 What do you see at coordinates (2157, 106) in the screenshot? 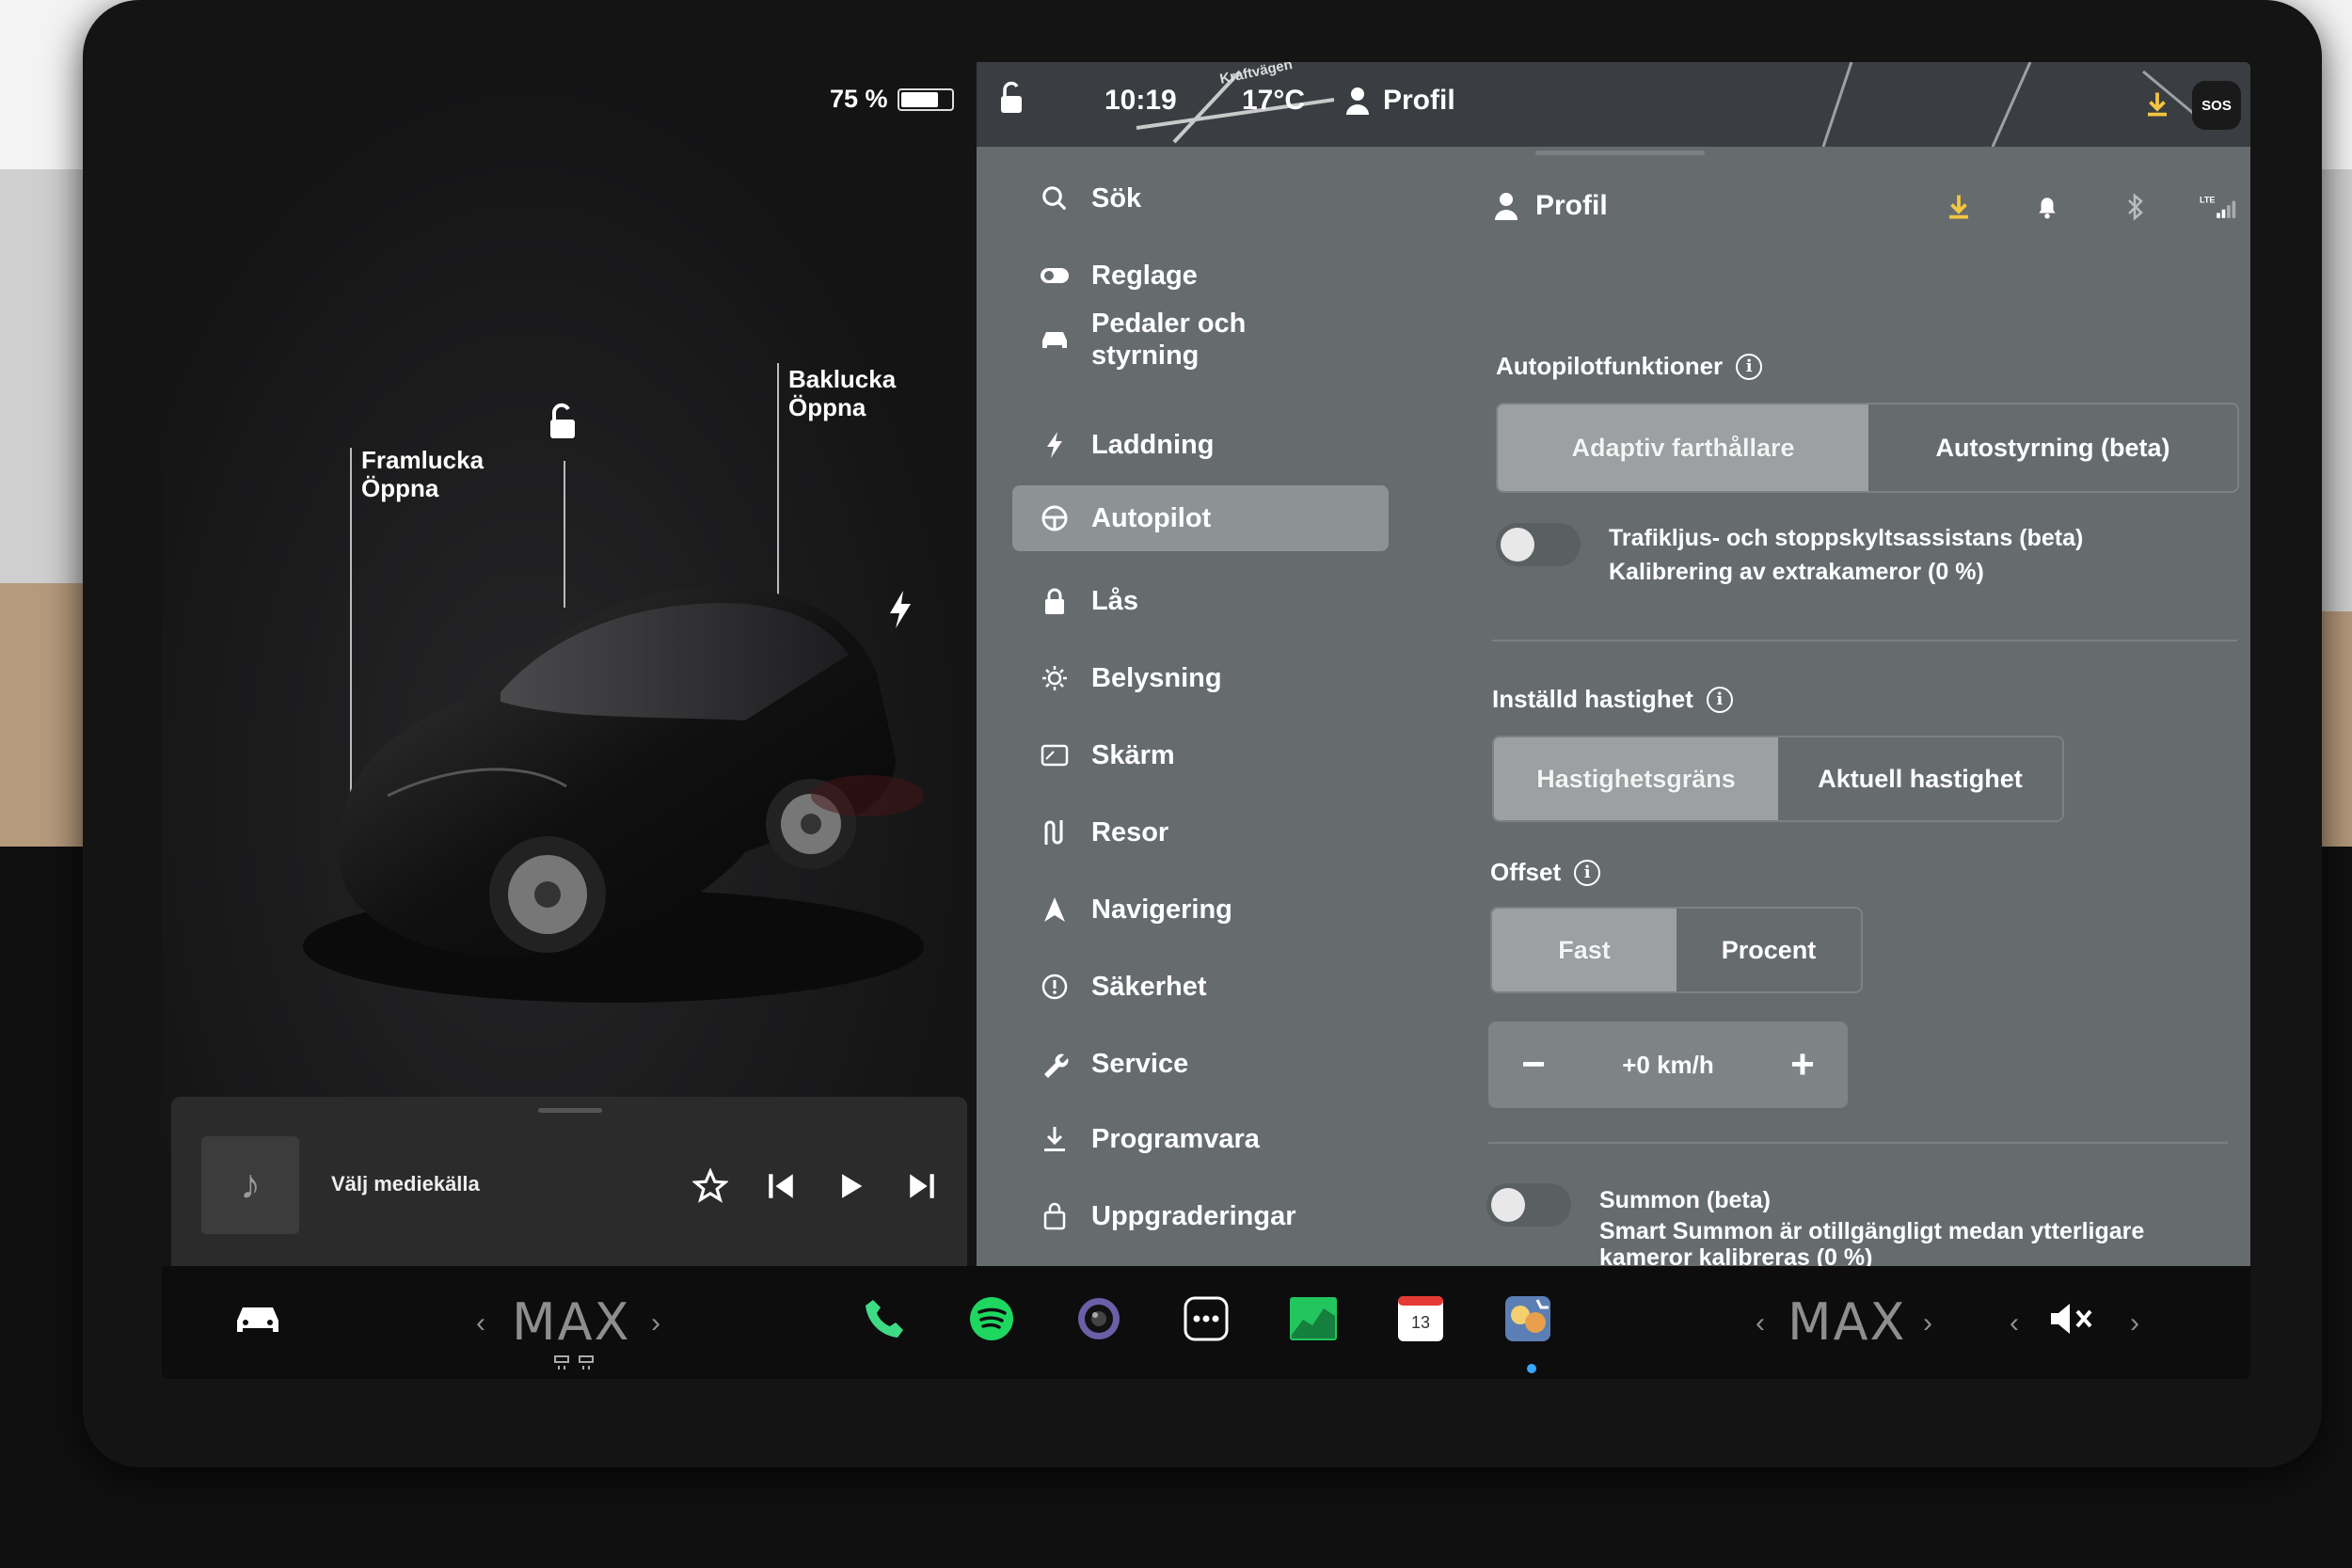
I see `download-status-icon` at bounding box center [2157, 106].